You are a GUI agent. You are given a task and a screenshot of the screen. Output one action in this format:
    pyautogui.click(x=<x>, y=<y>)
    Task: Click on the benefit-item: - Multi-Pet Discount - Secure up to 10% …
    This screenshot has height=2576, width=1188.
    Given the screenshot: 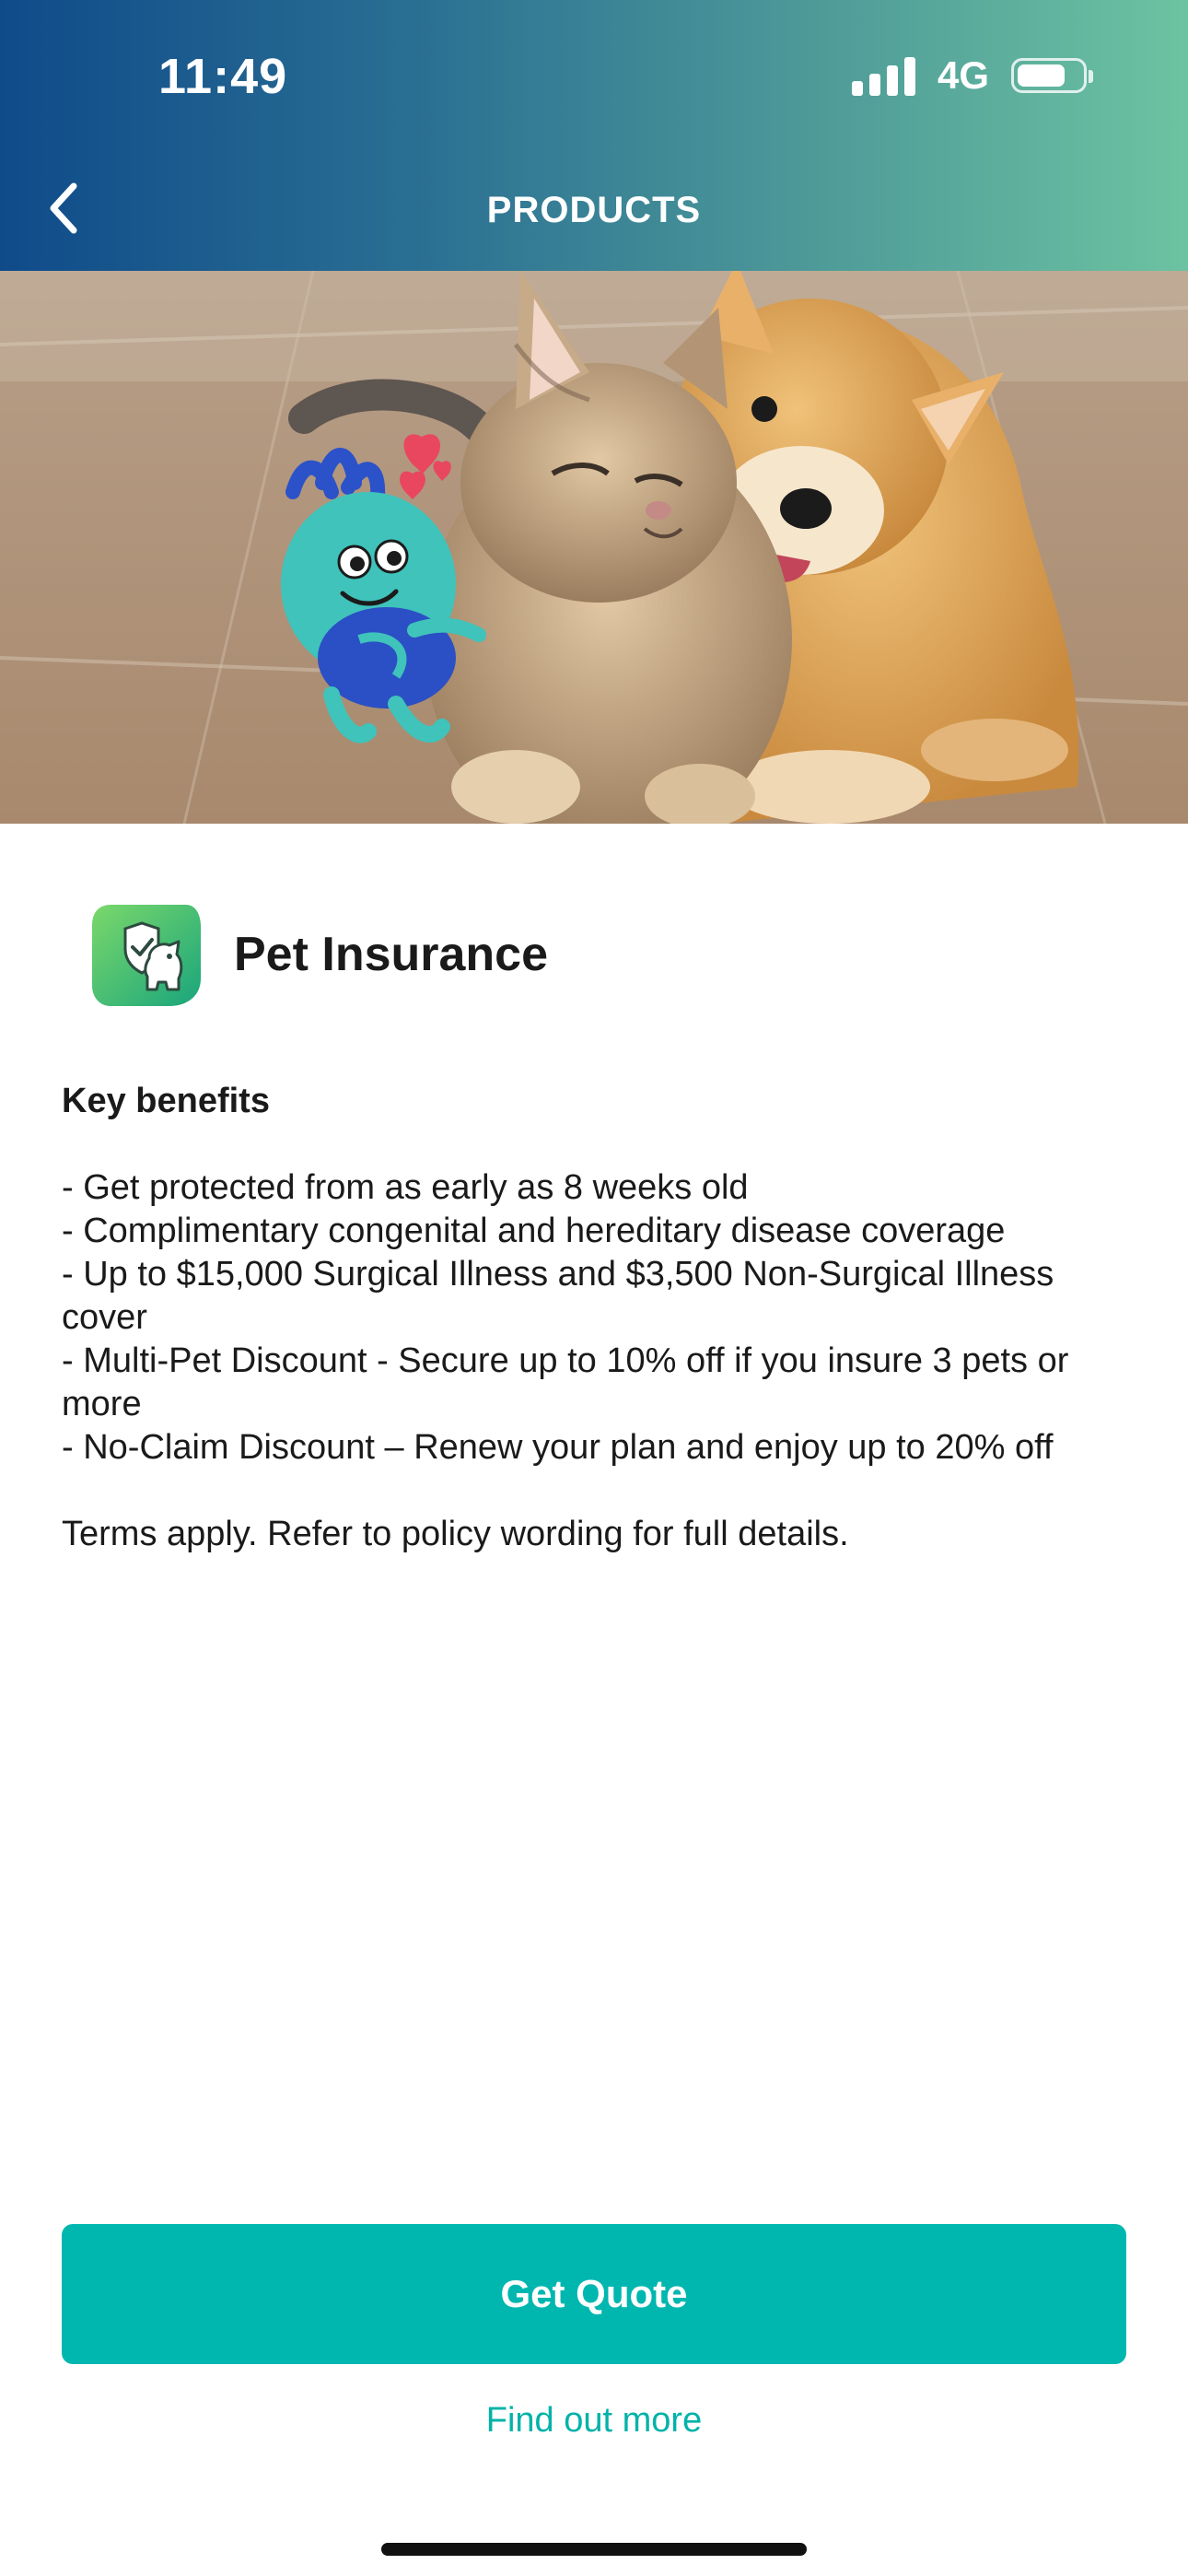 What is the action you would take?
    pyautogui.click(x=565, y=1382)
    